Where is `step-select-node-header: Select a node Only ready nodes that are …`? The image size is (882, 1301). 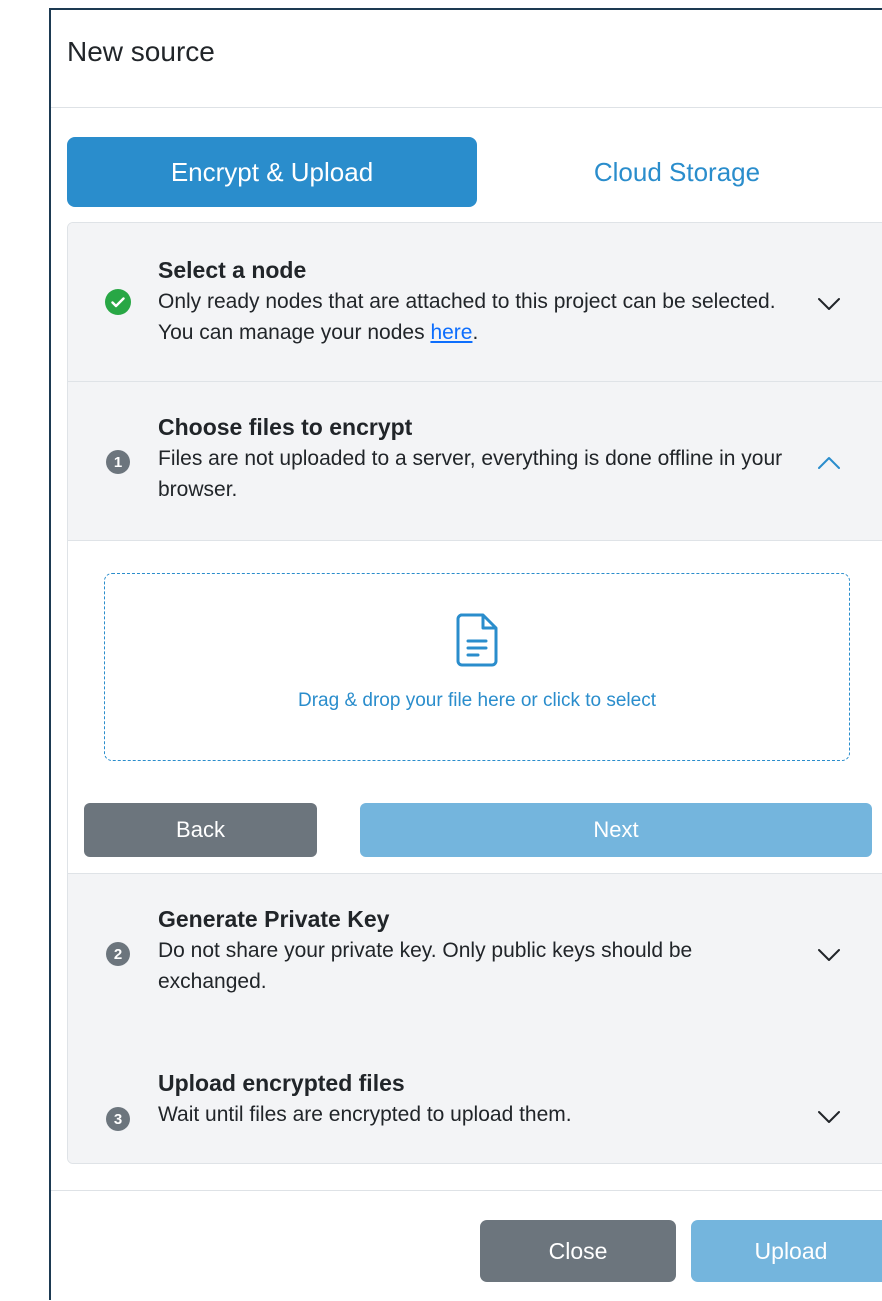
step-select-node-header: Select a node Only ready nodes that are … is located at coordinates (475, 302).